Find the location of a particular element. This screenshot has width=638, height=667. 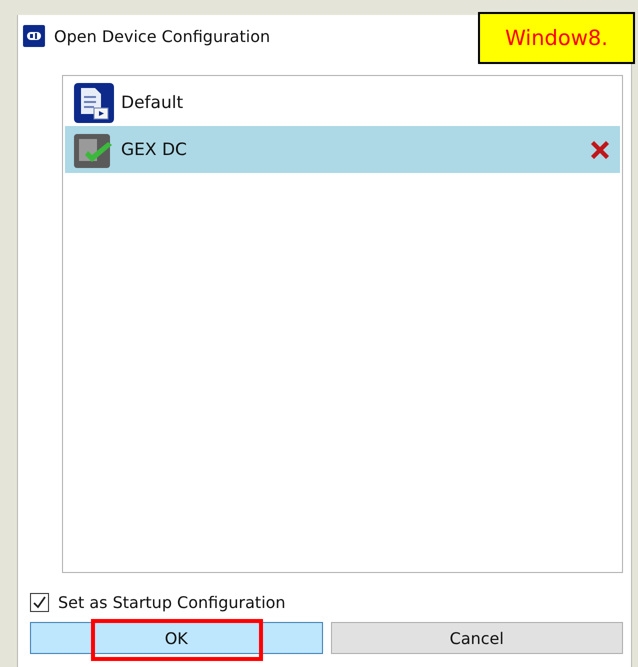

configuration-name: Default is located at coordinates (152, 102).